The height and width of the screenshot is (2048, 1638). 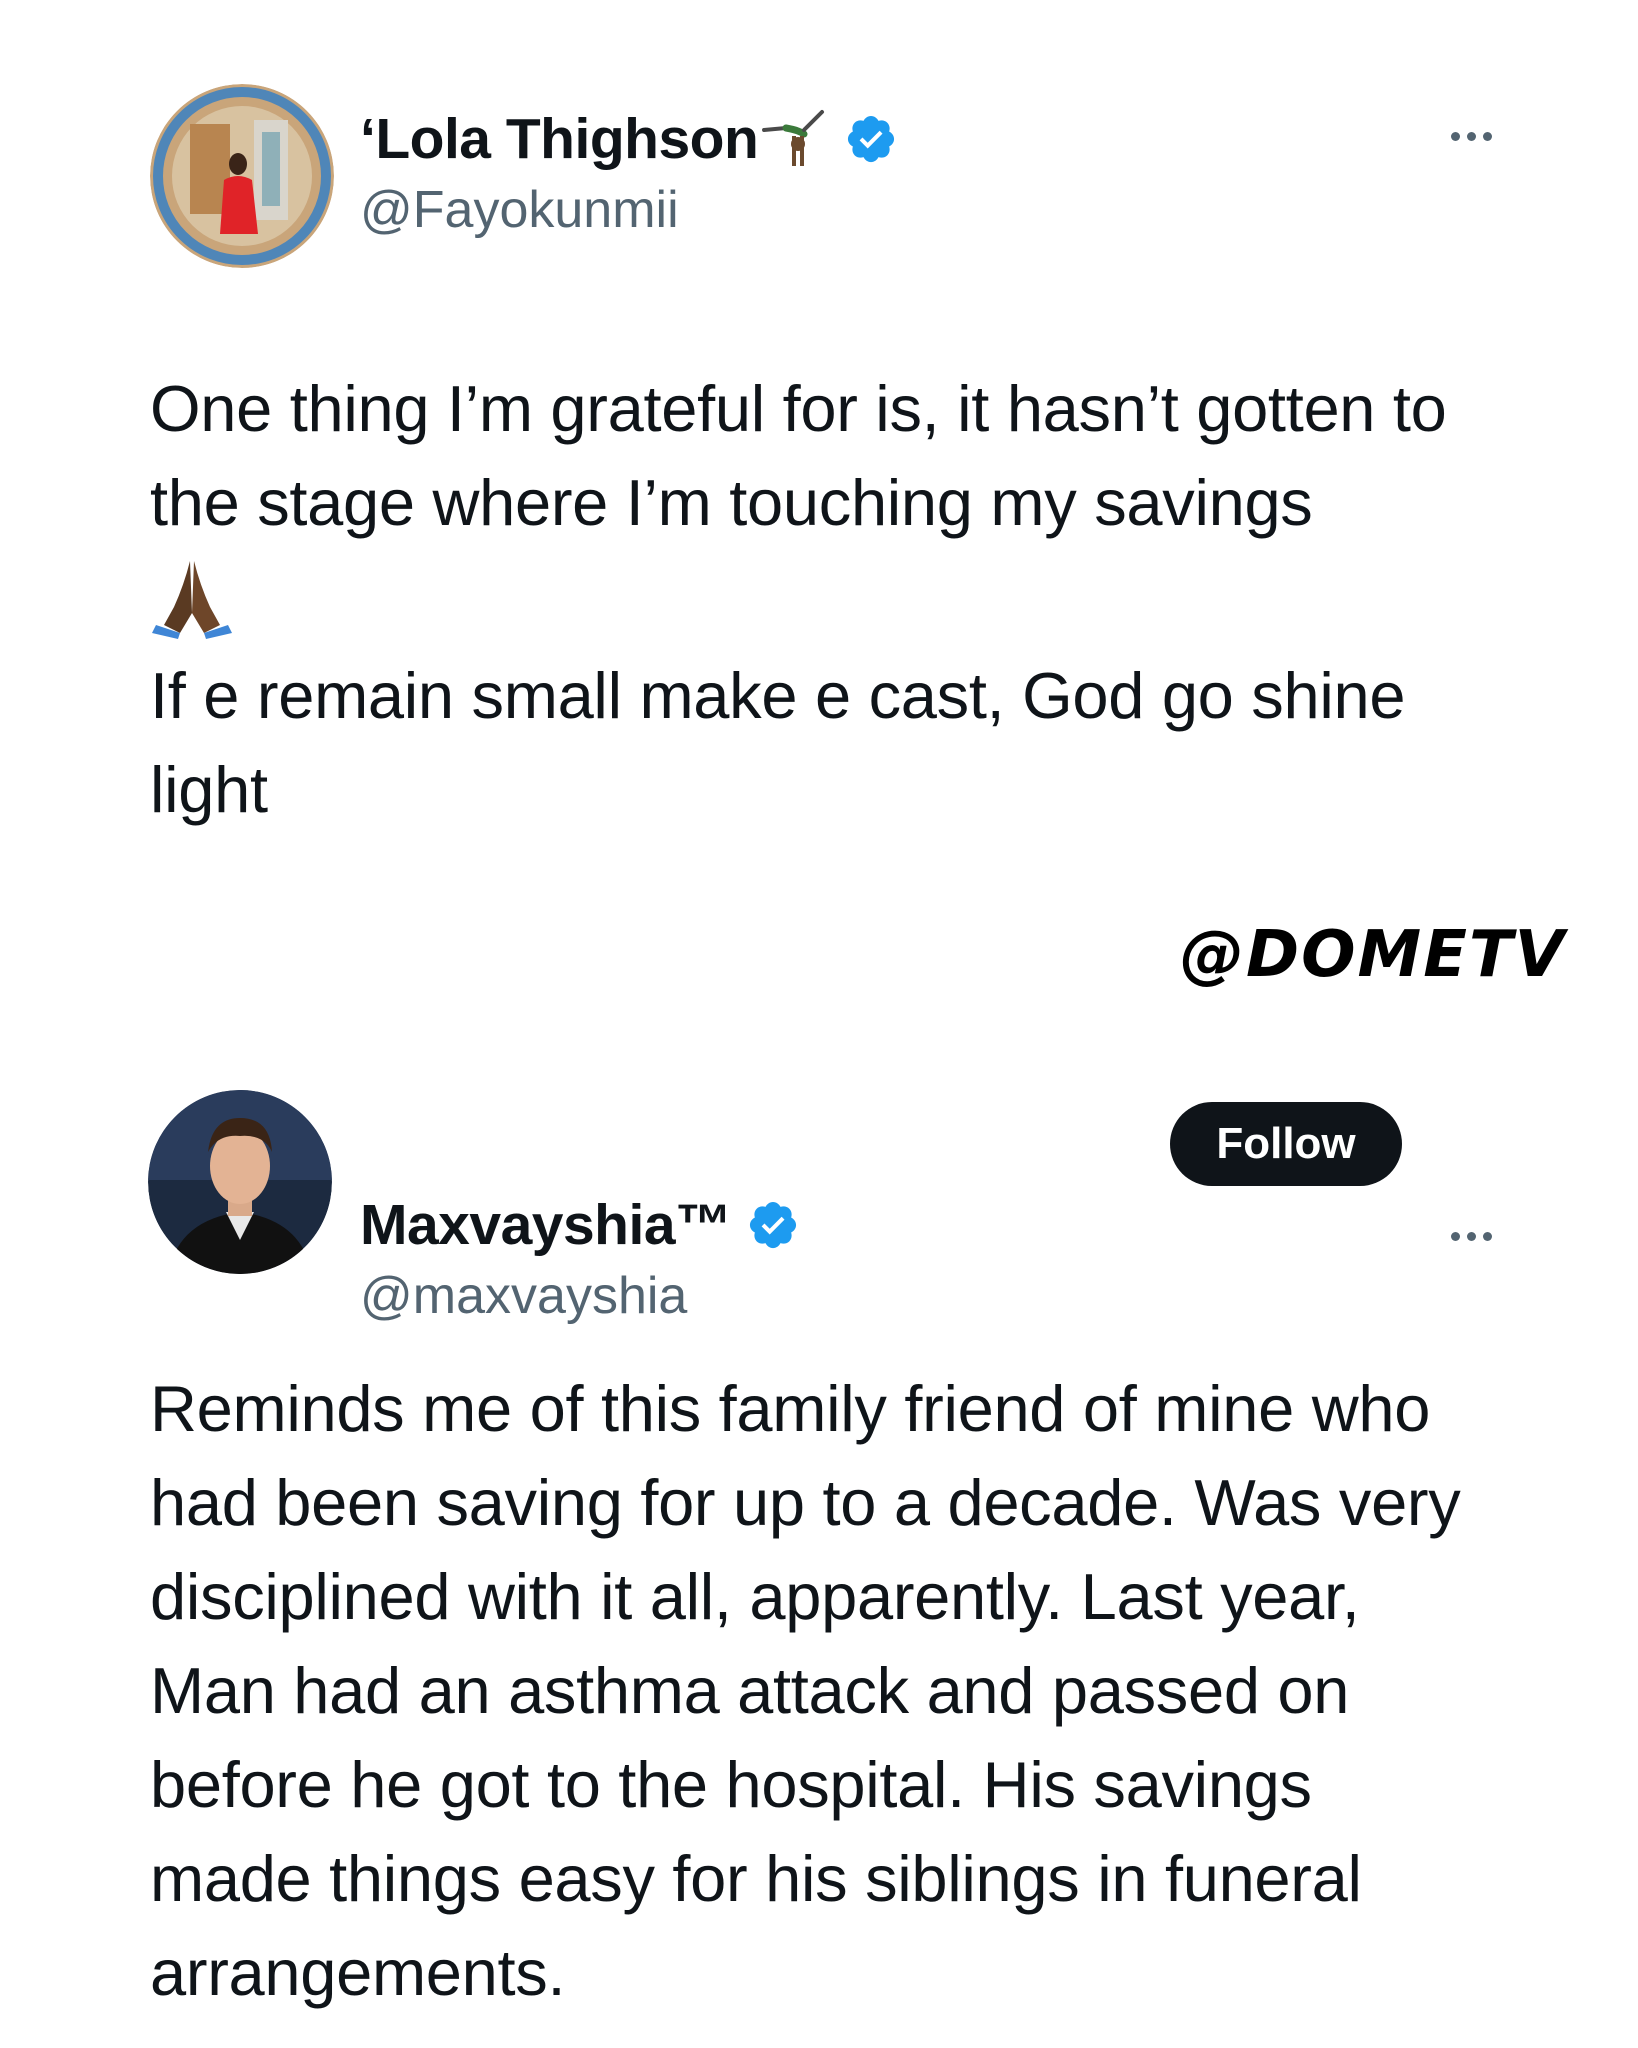 I want to click on follow-button: Follow, so click(x=1286, y=1144).